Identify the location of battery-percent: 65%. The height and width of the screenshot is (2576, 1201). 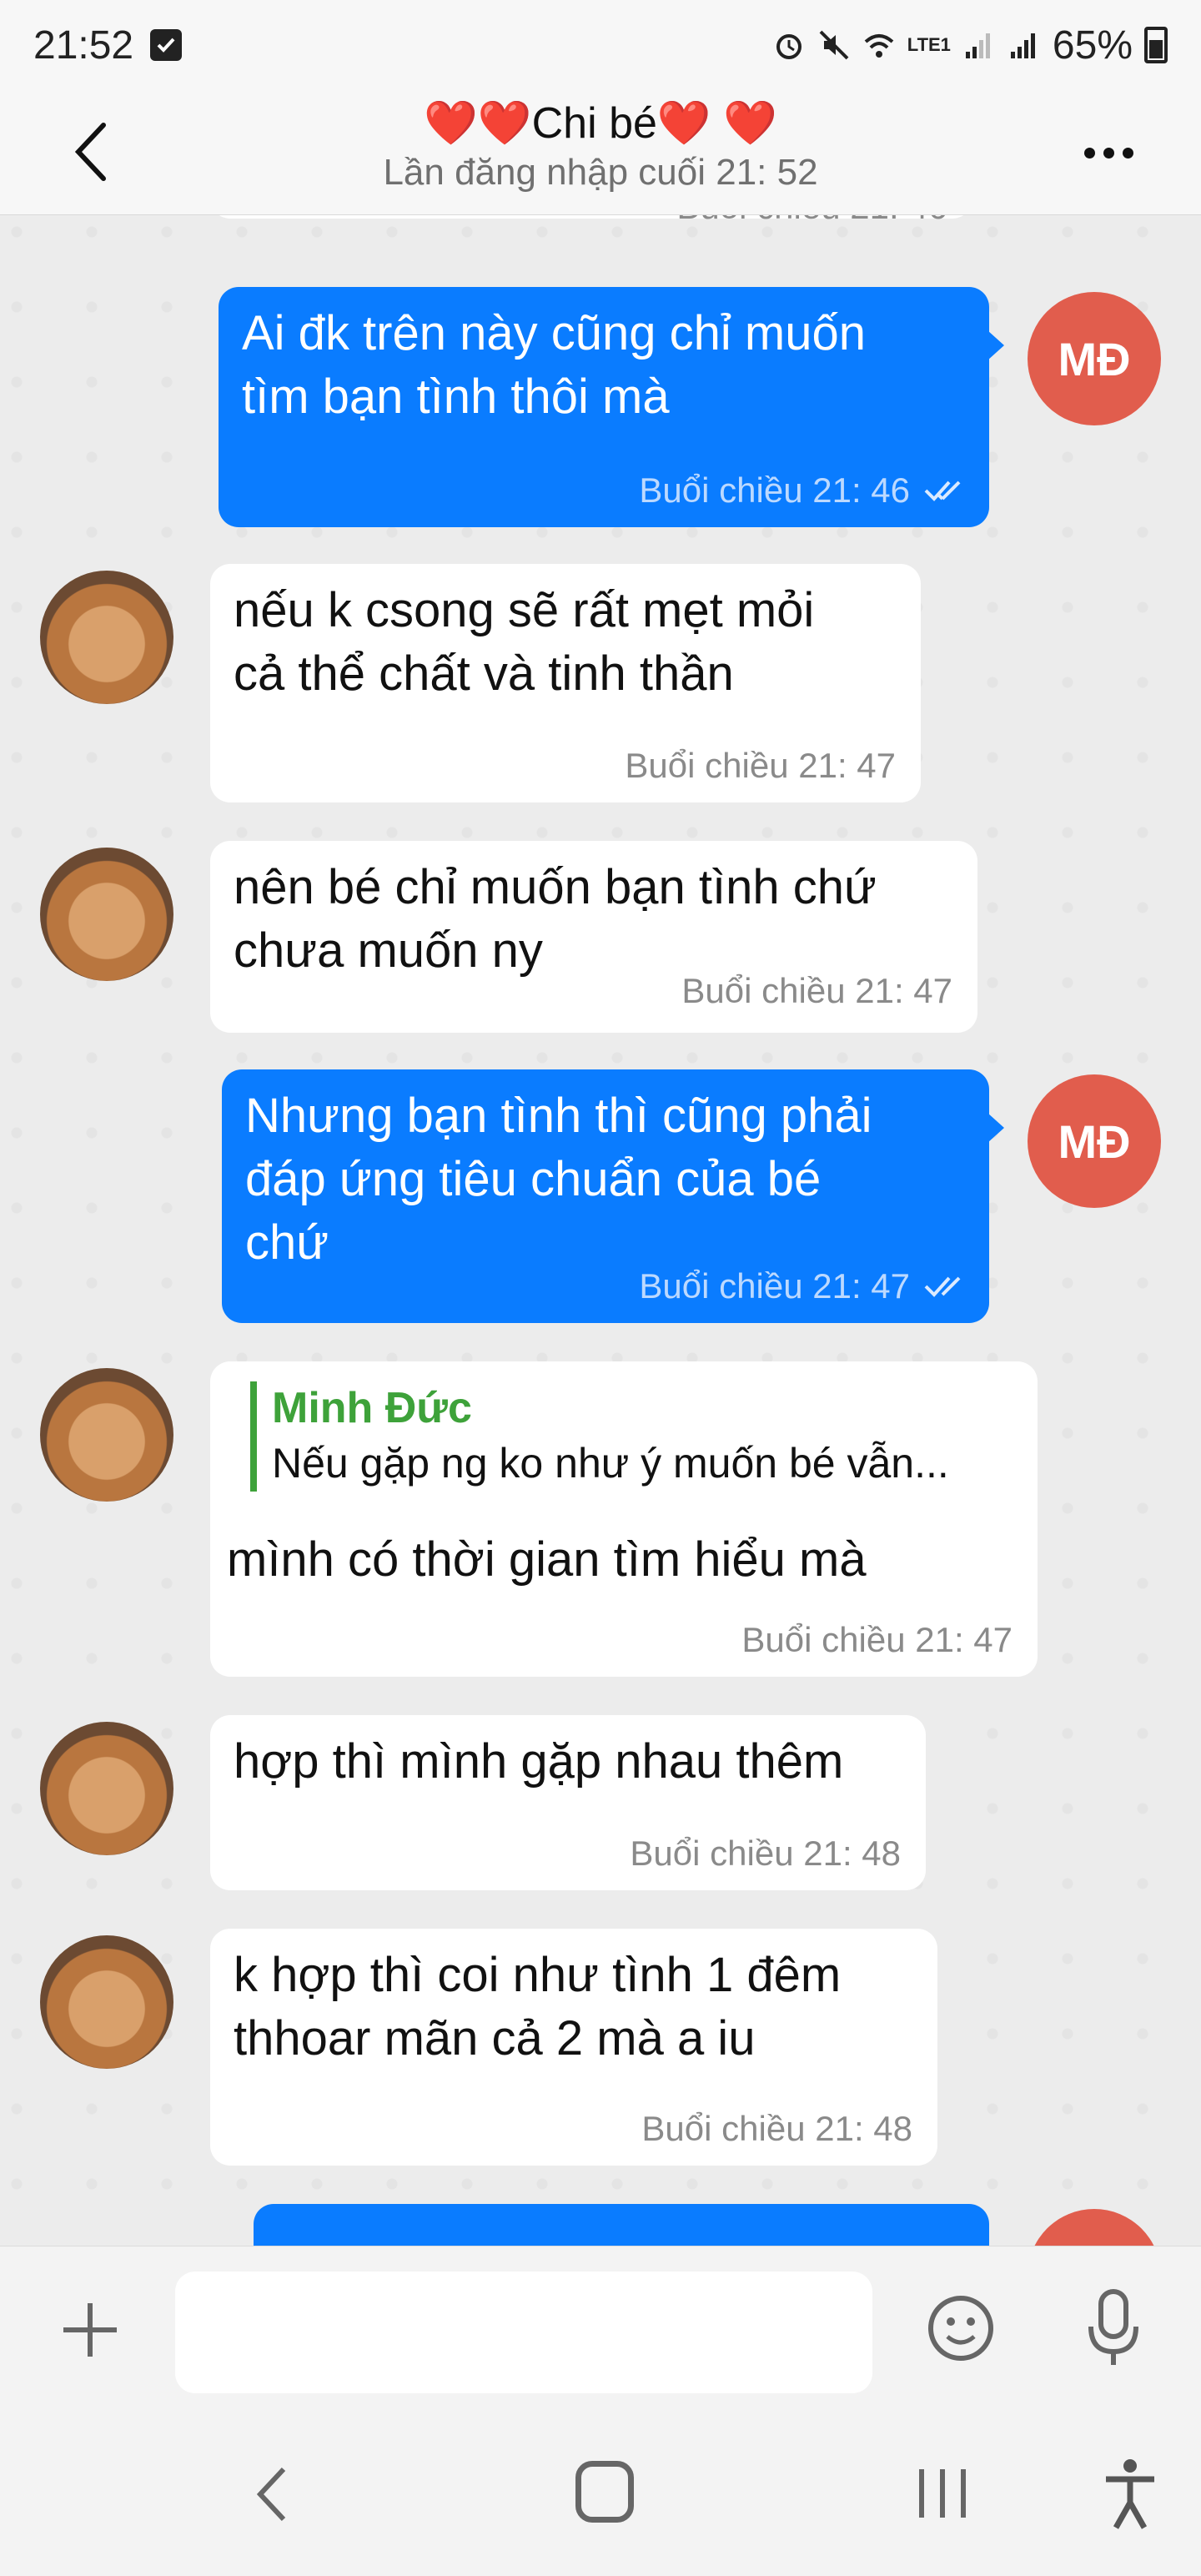
(1093, 45).